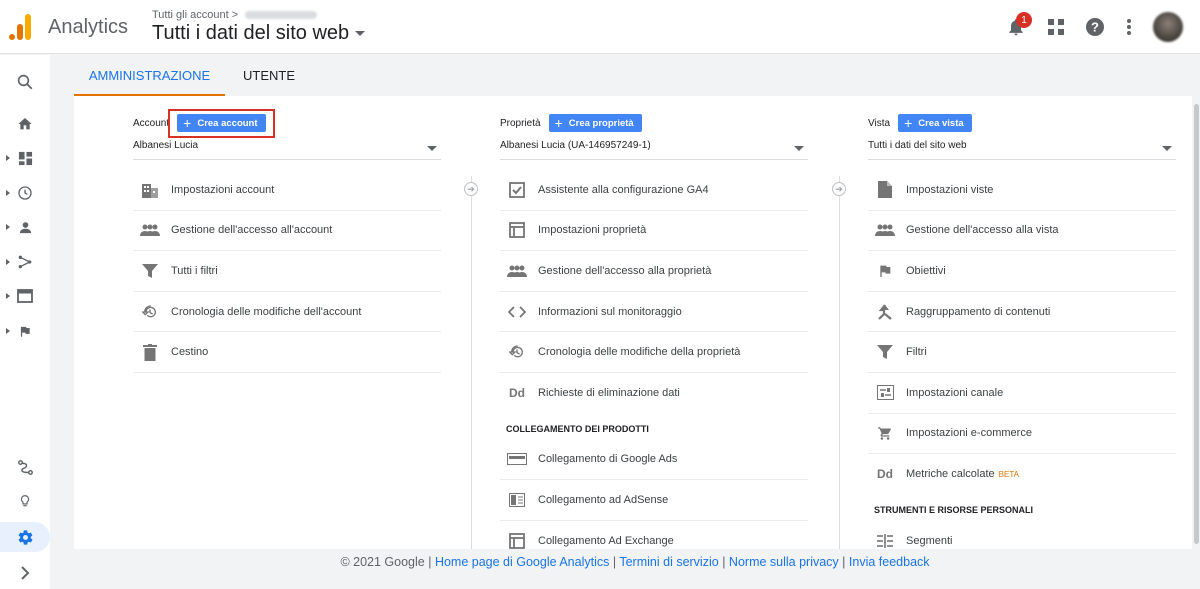 The width and height of the screenshot is (1200, 589). I want to click on nav-conversions, so click(25, 331).